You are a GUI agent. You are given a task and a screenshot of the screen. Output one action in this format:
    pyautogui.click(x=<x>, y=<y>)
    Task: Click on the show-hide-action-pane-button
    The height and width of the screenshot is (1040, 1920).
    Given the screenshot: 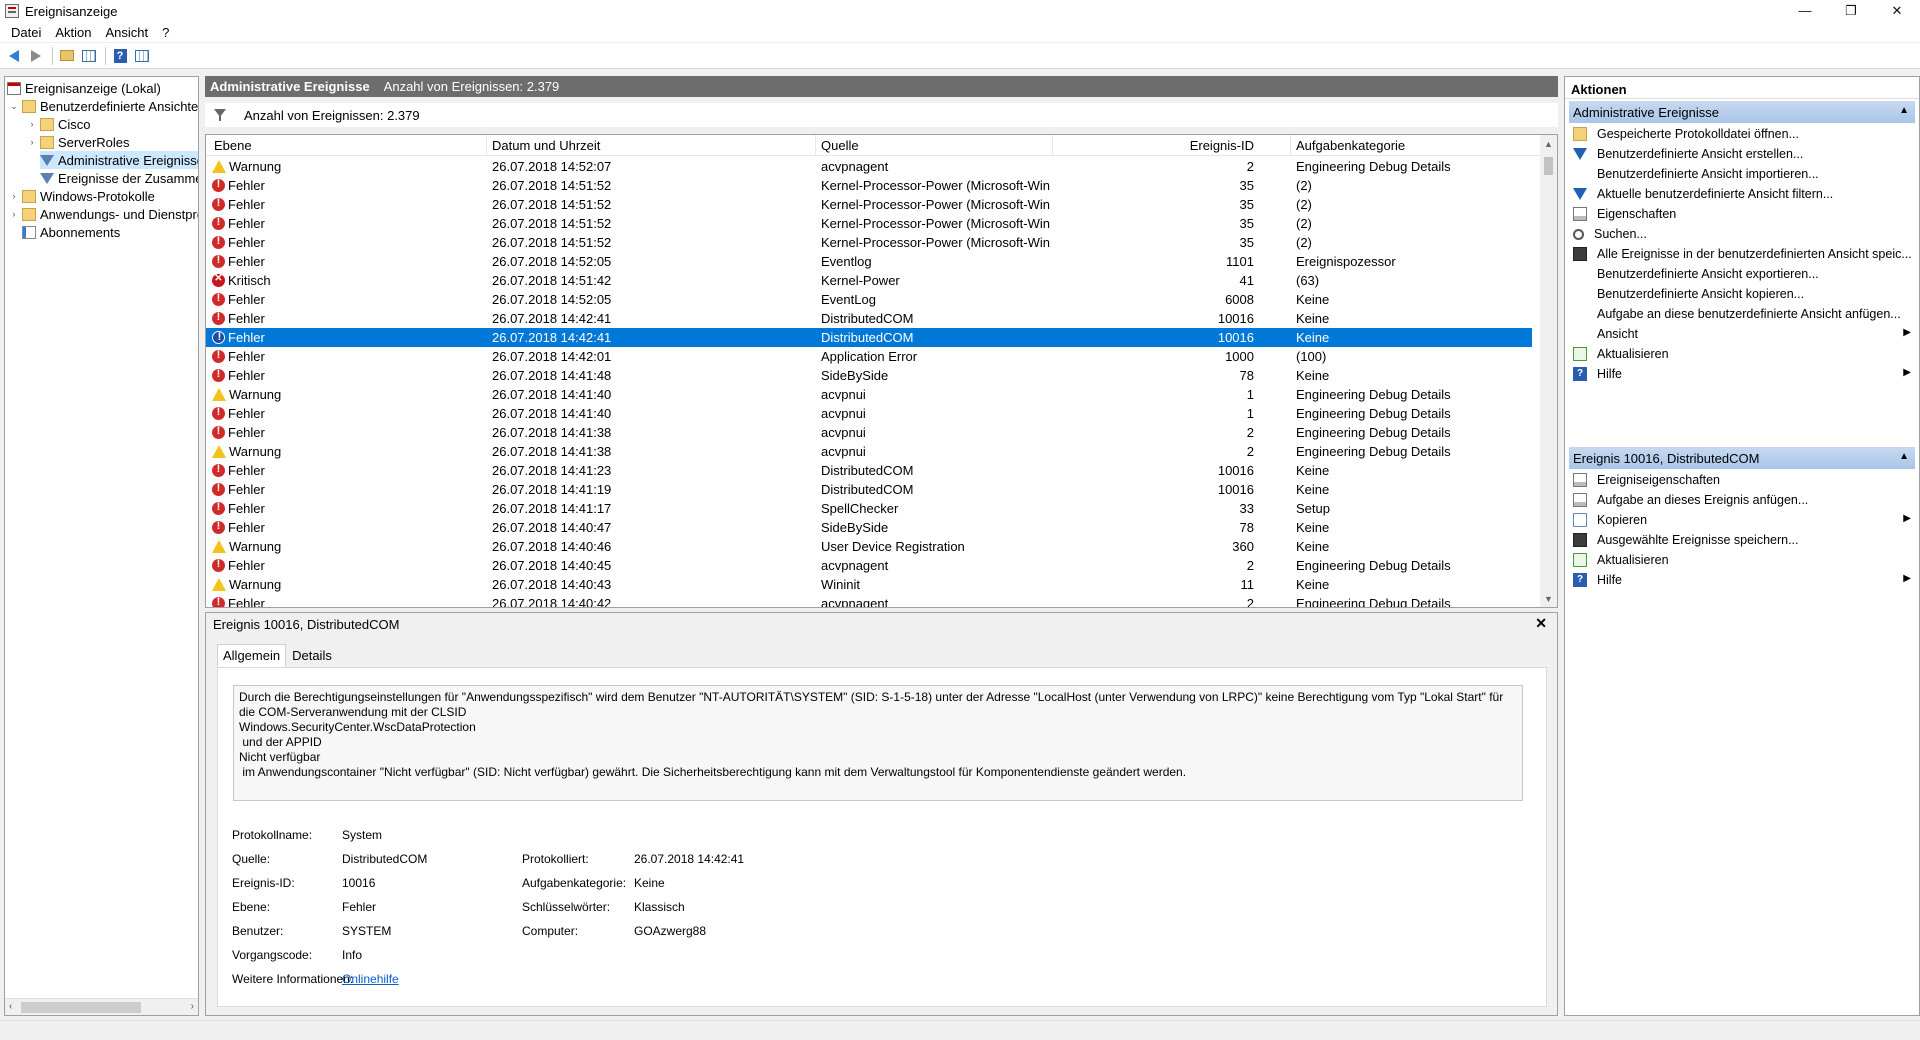 What is the action you would take?
    pyautogui.click(x=142, y=56)
    